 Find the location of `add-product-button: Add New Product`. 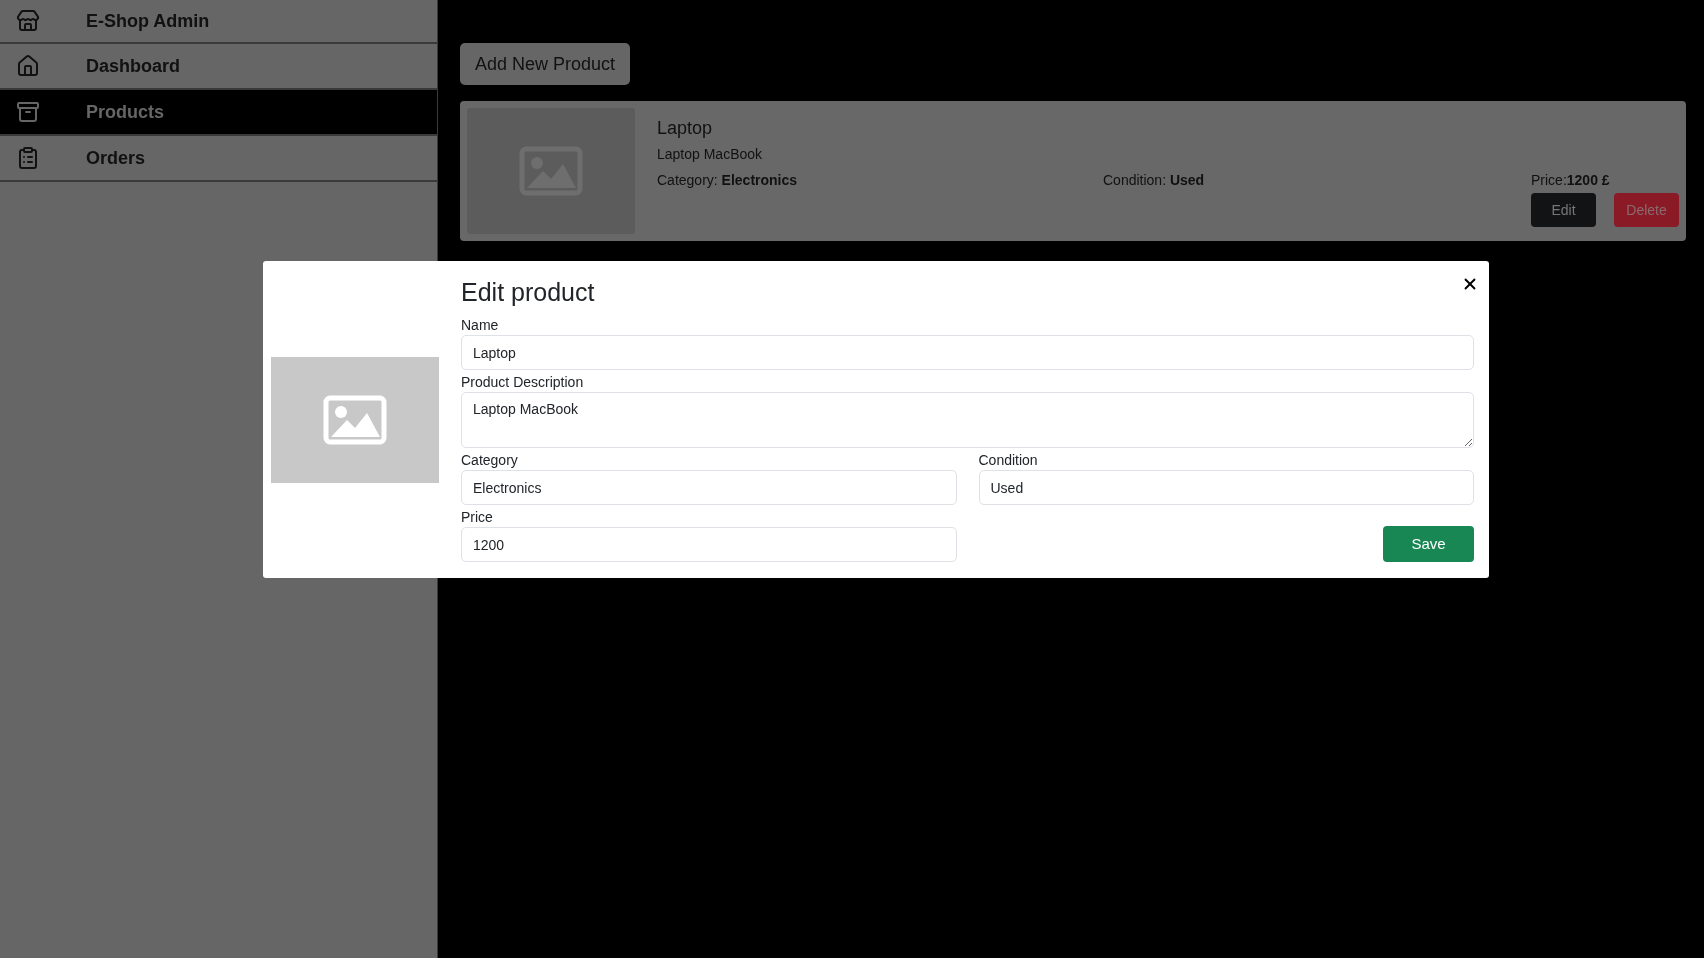

add-product-button: Add New Product is located at coordinates (545, 64).